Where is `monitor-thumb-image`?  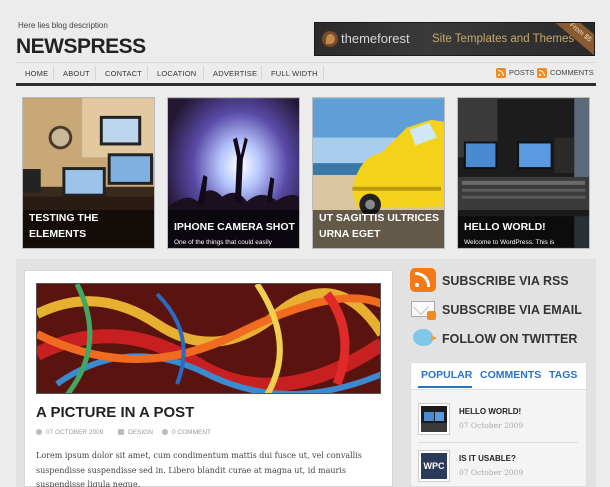
monitor-thumb-image is located at coordinates (434, 419).